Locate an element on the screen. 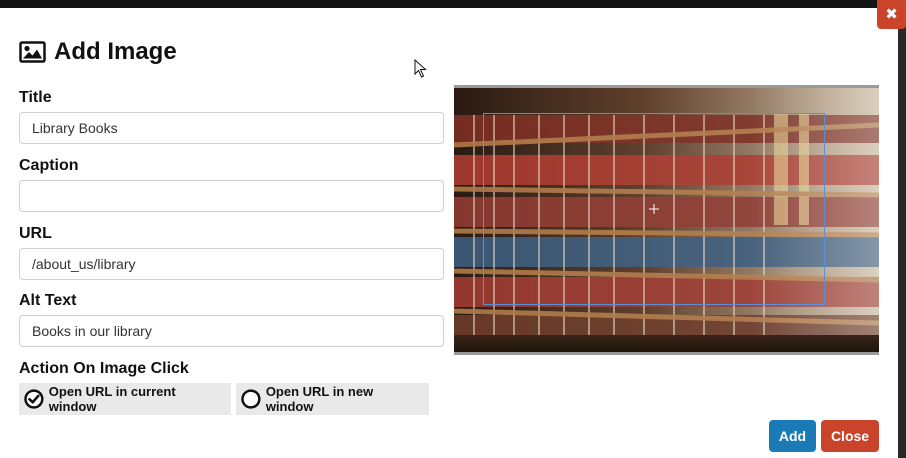 This screenshot has height=458, width=906. title-label: Title is located at coordinates (35, 97).